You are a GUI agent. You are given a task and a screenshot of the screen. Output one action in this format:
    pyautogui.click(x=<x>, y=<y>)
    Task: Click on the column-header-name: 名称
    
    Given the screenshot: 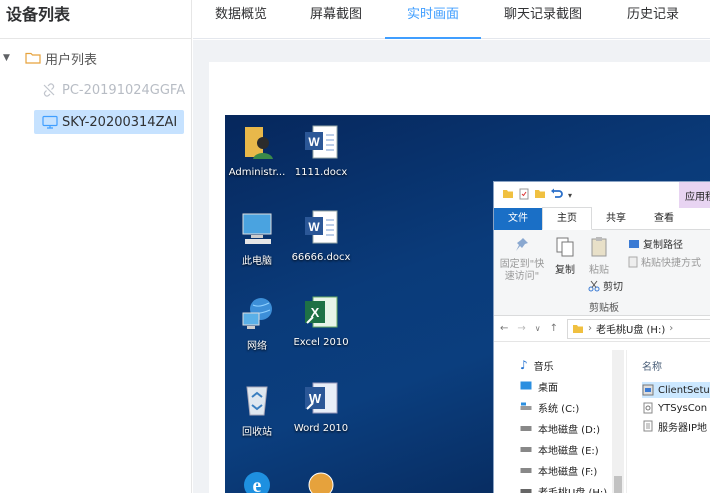 What is the action you would take?
    pyautogui.click(x=652, y=365)
    